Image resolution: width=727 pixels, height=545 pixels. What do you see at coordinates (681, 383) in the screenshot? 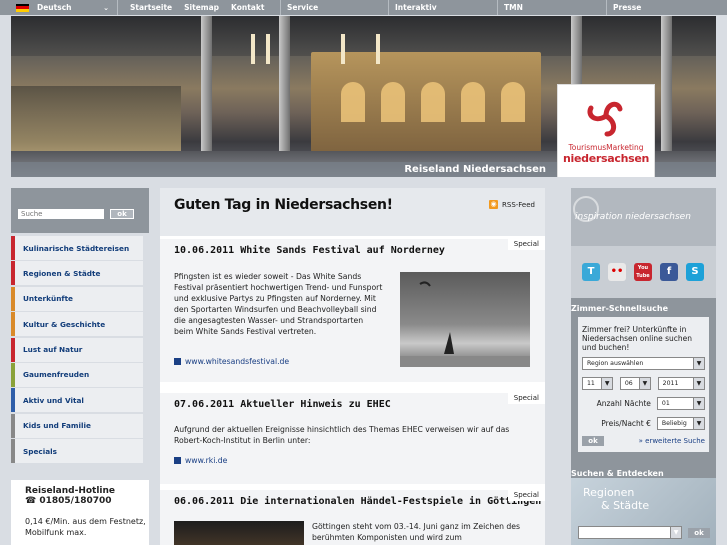
I see `year-select: 2011 ▼` at bounding box center [681, 383].